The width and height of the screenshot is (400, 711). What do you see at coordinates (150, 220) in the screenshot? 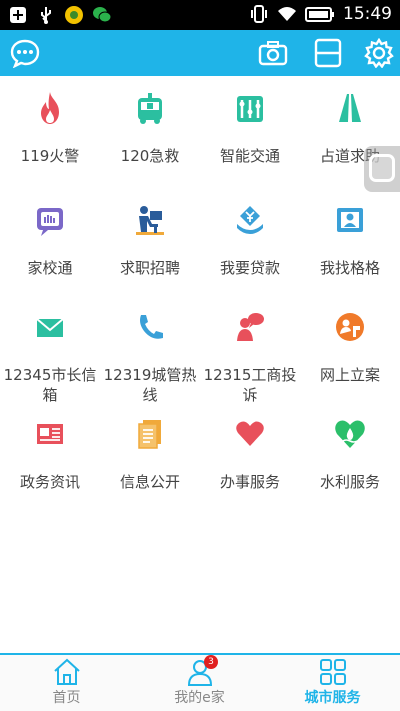
I see `job-icon` at bounding box center [150, 220].